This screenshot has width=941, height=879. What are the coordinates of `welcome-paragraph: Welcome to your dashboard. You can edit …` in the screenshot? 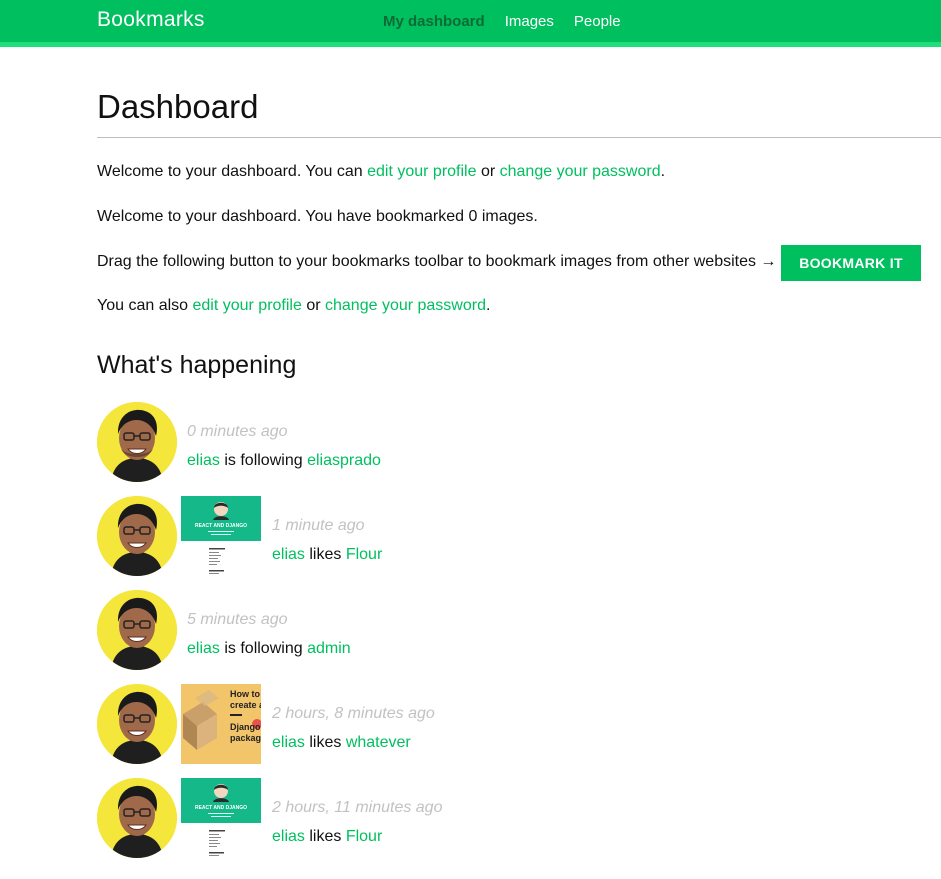 It's located at (381, 172).